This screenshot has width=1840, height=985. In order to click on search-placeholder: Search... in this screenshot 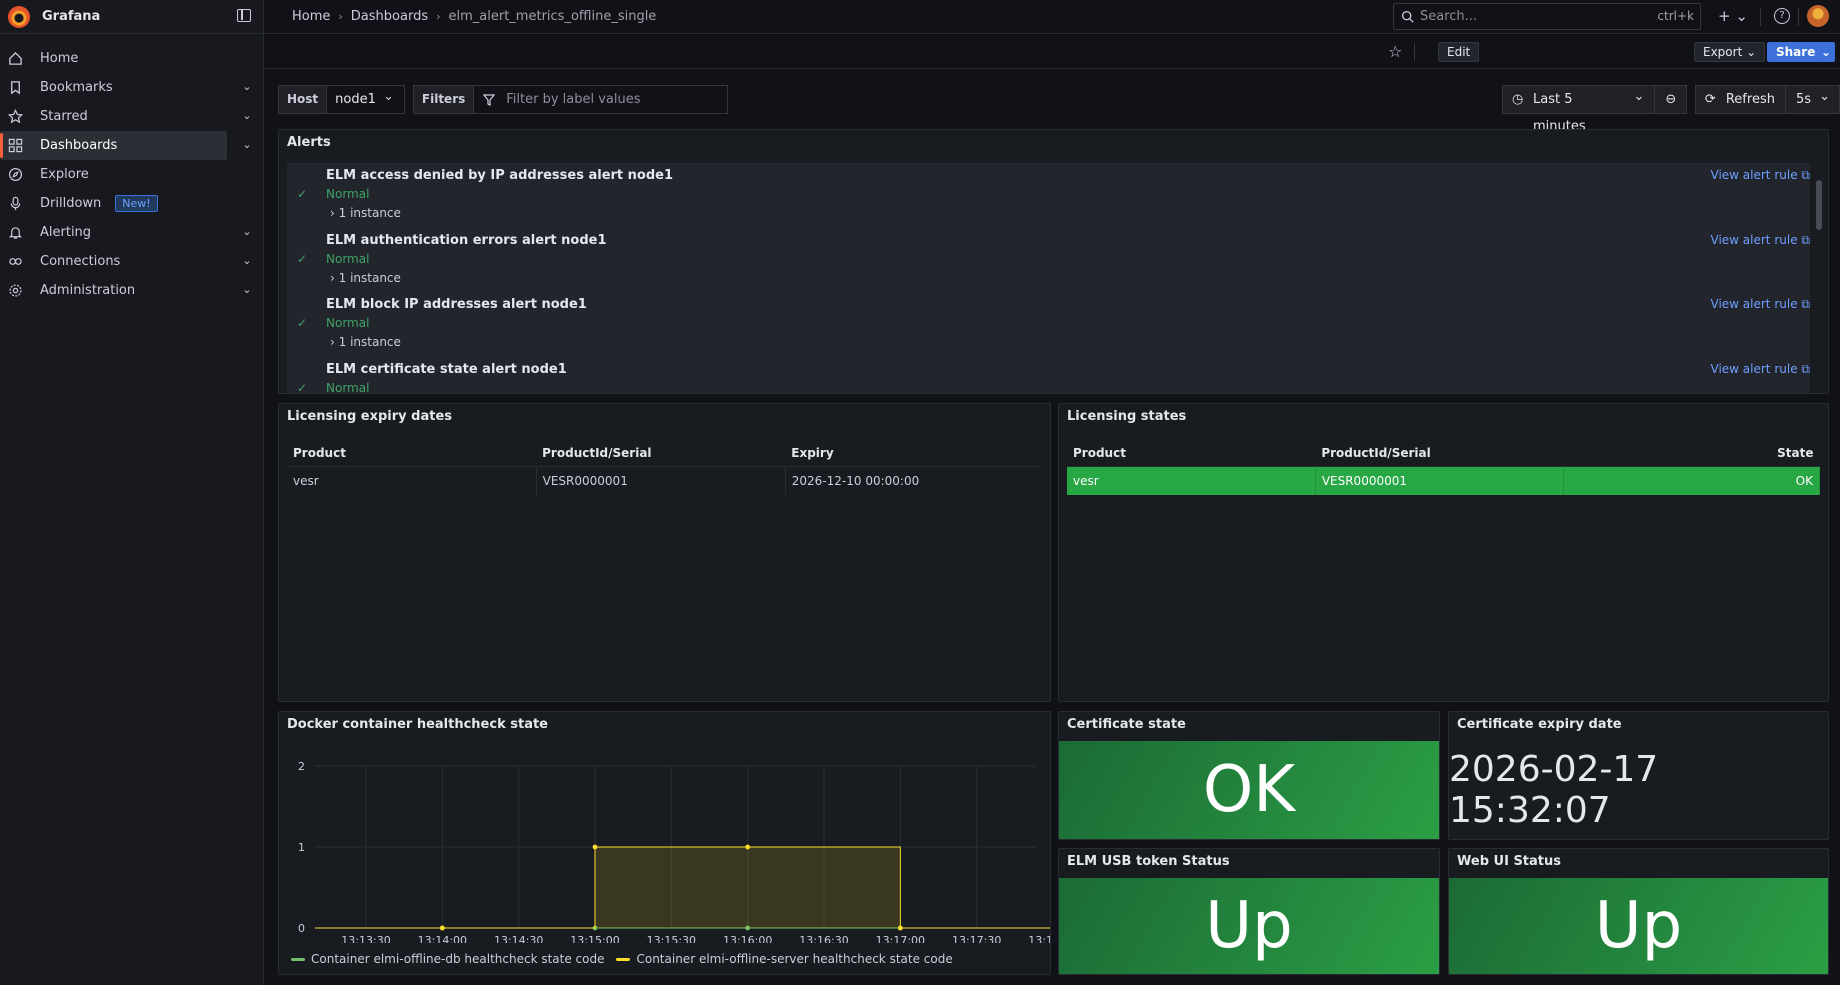, I will do `click(1449, 16)`.